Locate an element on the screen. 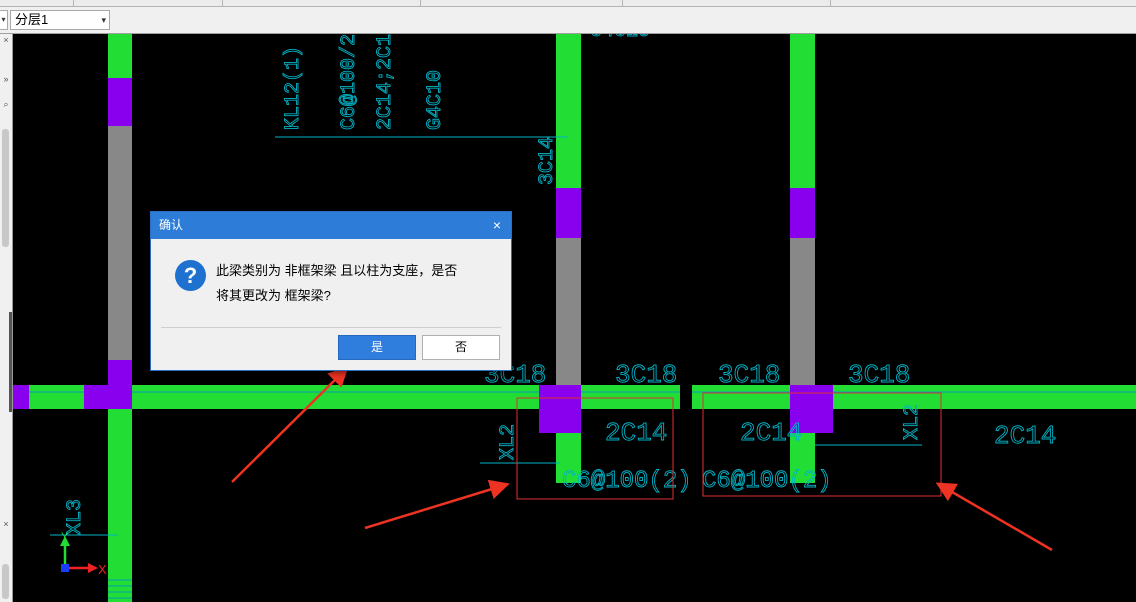 Image resolution: width=1136 pixels, height=602 pixels. no-button: 否 is located at coordinates (461, 347).